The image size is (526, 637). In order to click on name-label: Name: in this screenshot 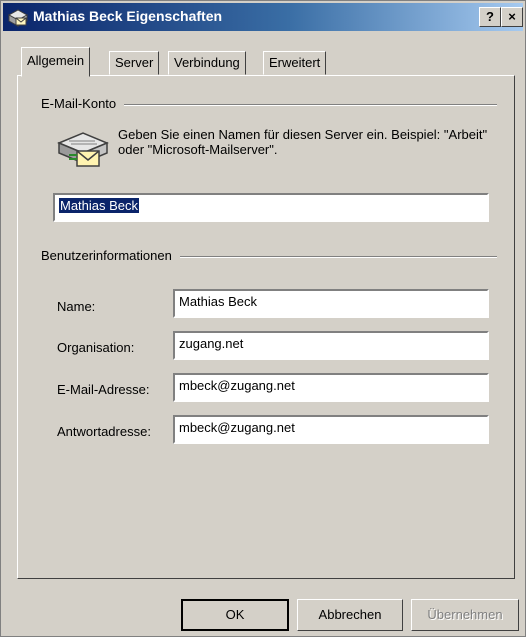, I will do `click(76, 306)`.